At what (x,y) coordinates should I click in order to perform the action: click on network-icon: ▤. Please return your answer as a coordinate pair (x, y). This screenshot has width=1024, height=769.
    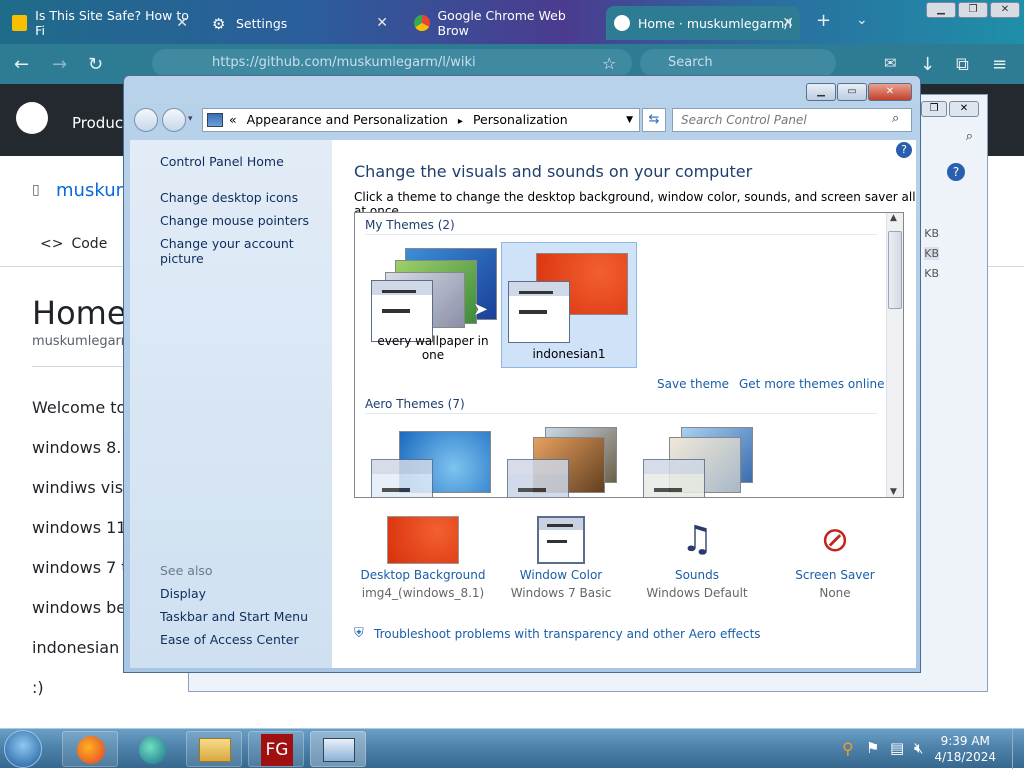
    Looking at the image, I should click on (897, 748).